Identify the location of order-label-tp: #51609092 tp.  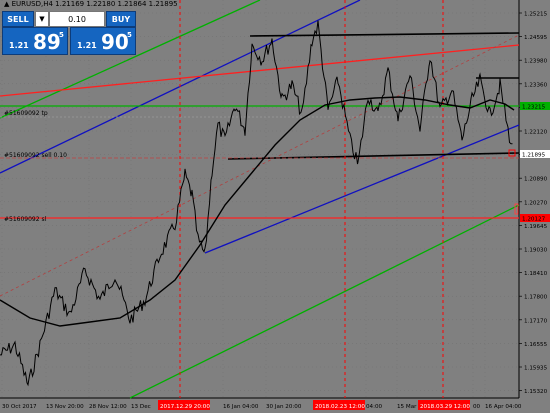
(26, 113).